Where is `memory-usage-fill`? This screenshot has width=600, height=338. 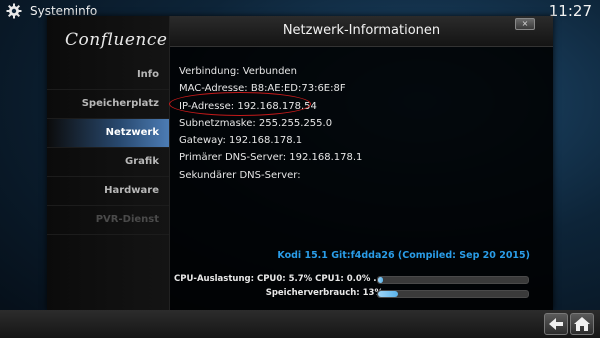 memory-usage-fill is located at coordinates (388, 294).